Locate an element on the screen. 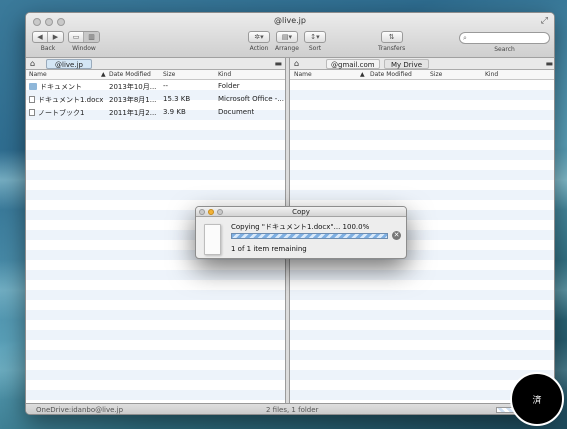 This screenshot has width=567, height=429. list-item: ドキュメント 2013年10月... -- Folder is located at coordinates (155, 86).